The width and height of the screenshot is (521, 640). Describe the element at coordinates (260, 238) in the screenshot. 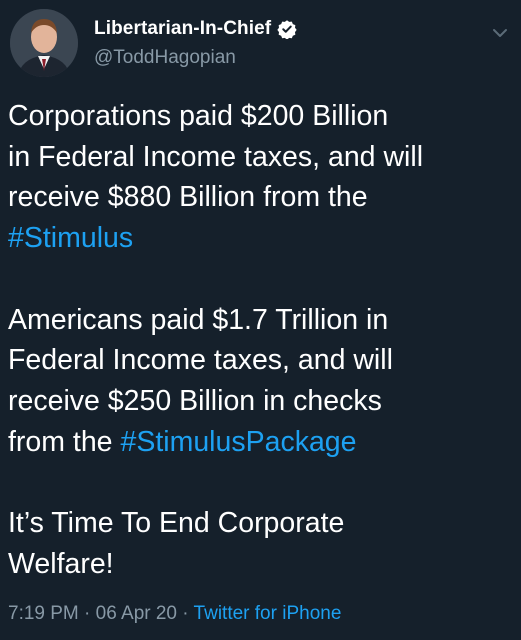

I see `text-line: #Stimulus` at that location.